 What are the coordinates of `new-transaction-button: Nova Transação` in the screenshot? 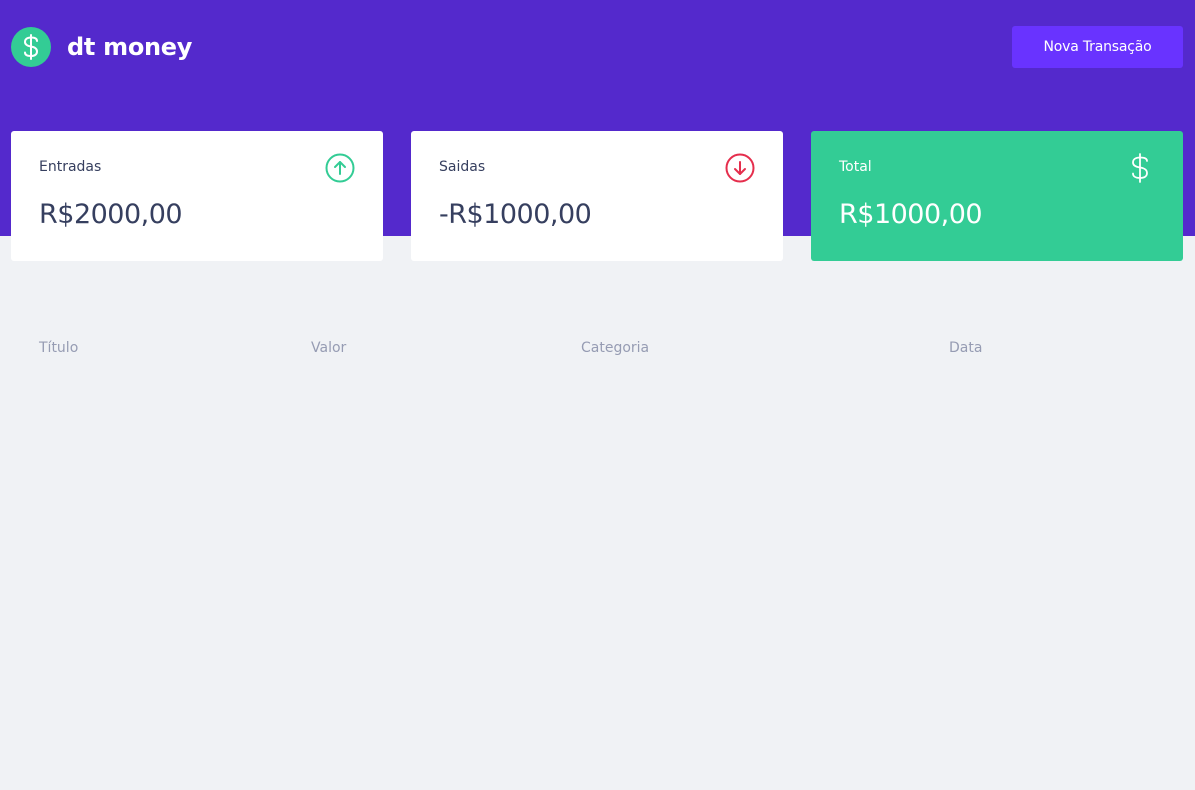 It's located at (1097, 47).